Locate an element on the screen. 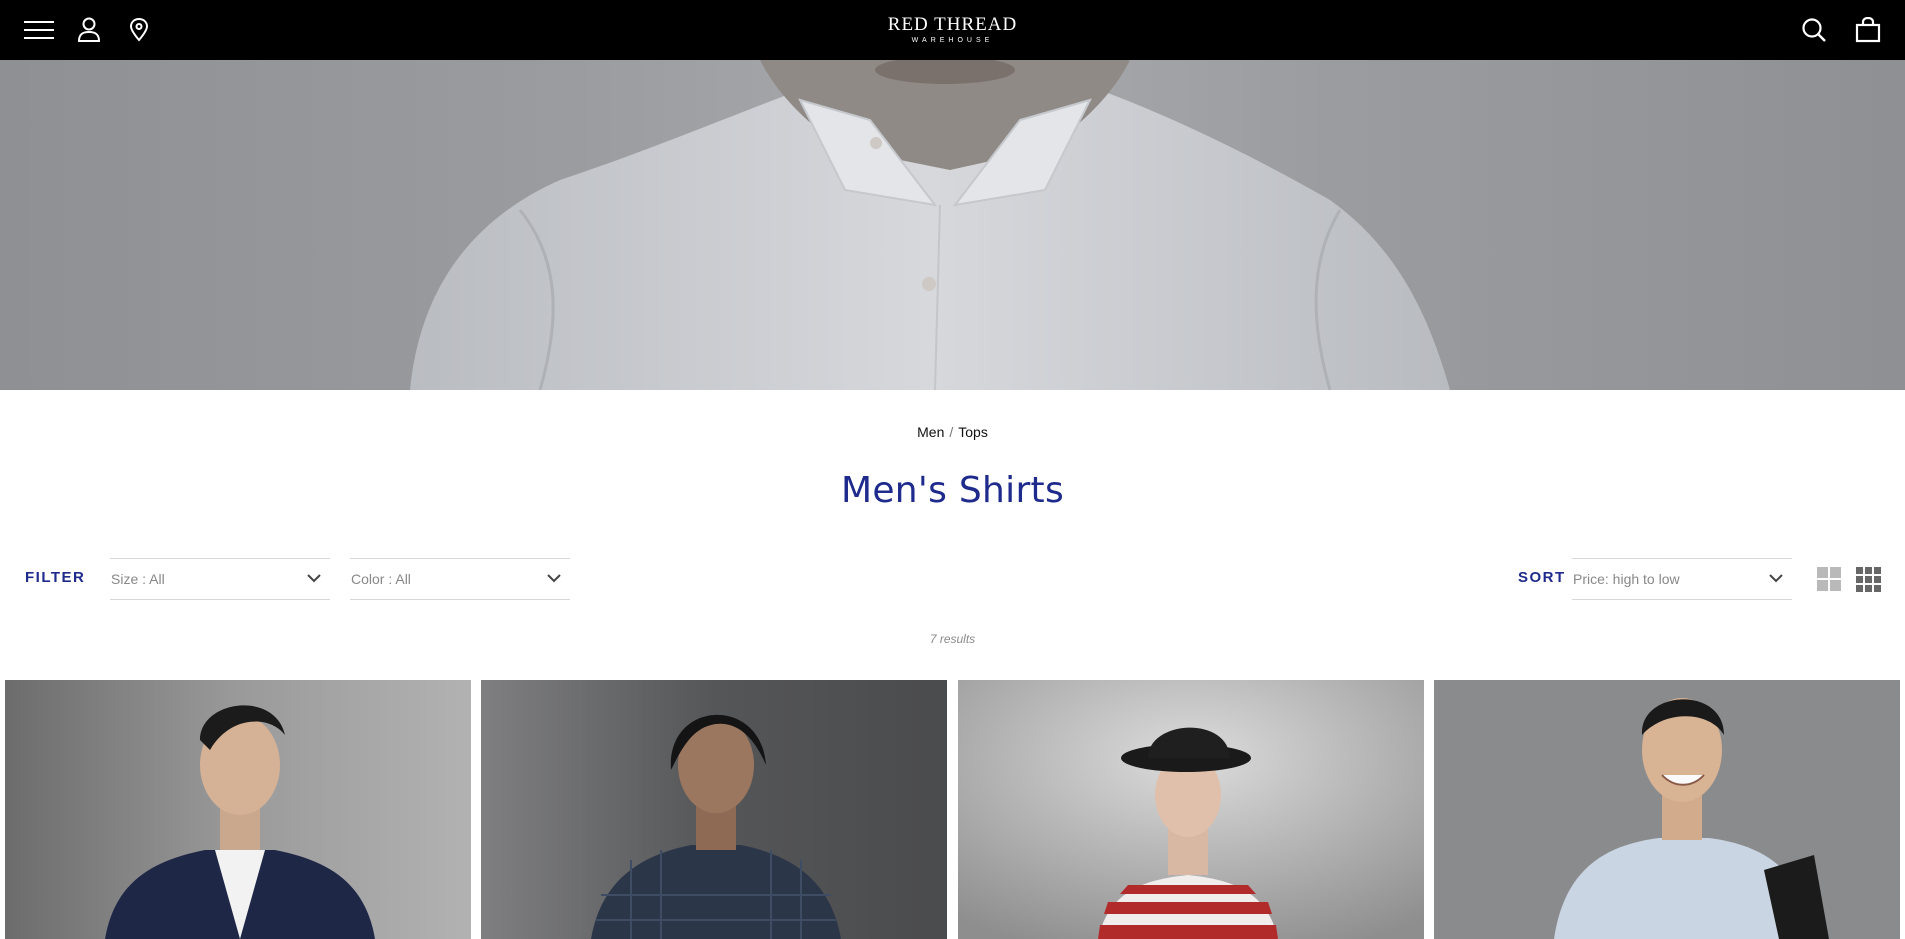 The image size is (1905, 939). sort-select: Price: high to low is located at coordinates (1682, 579).